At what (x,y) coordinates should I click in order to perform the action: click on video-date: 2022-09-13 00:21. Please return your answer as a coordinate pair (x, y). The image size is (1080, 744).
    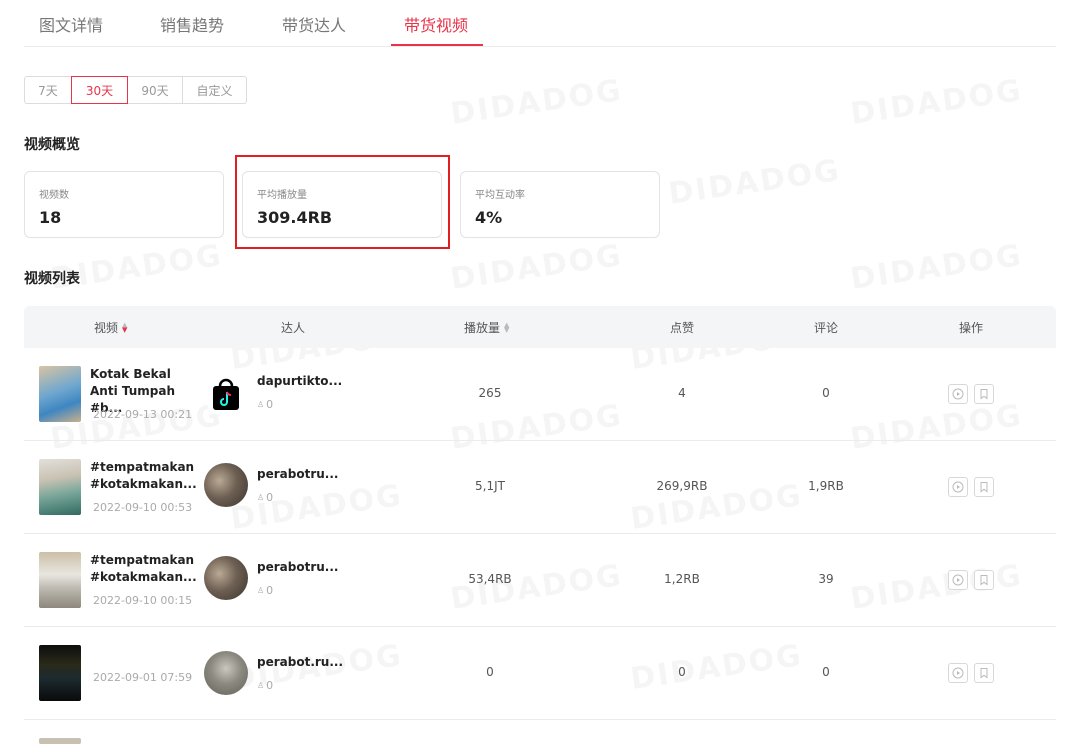
    Looking at the image, I should click on (143, 414).